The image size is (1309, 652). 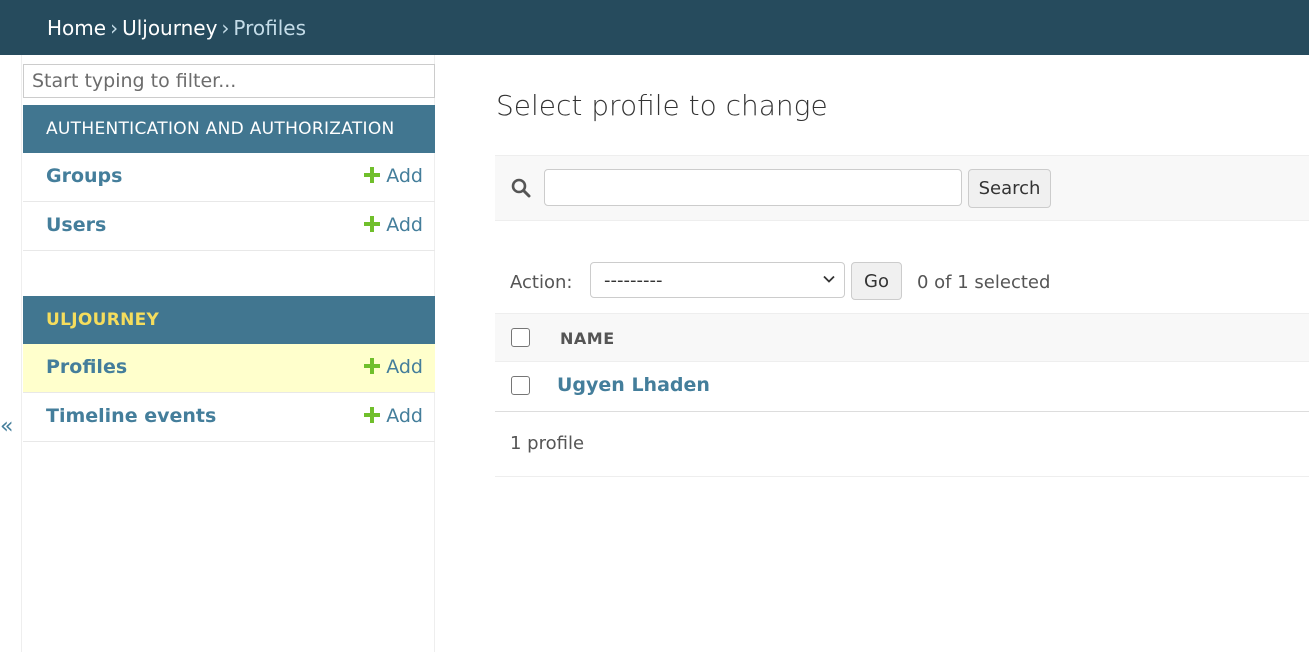 What do you see at coordinates (633, 385) in the screenshot?
I see `row-name-link: Ugyen Lhaden` at bounding box center [633, 385].